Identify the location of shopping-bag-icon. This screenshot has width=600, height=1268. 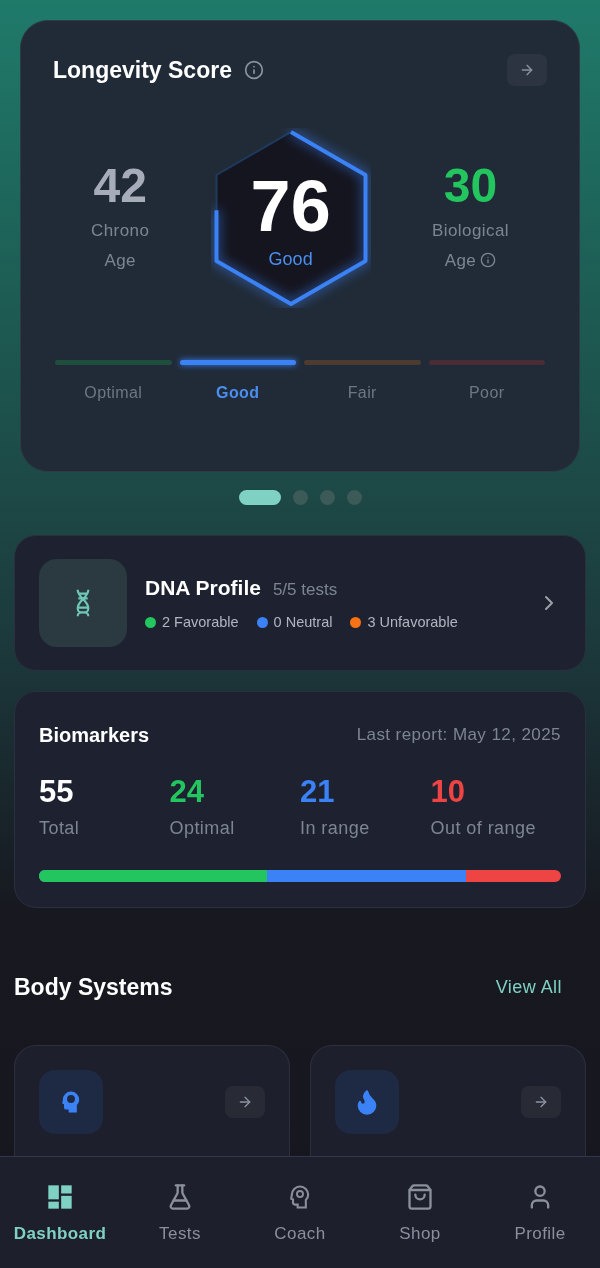
(420, 1197).